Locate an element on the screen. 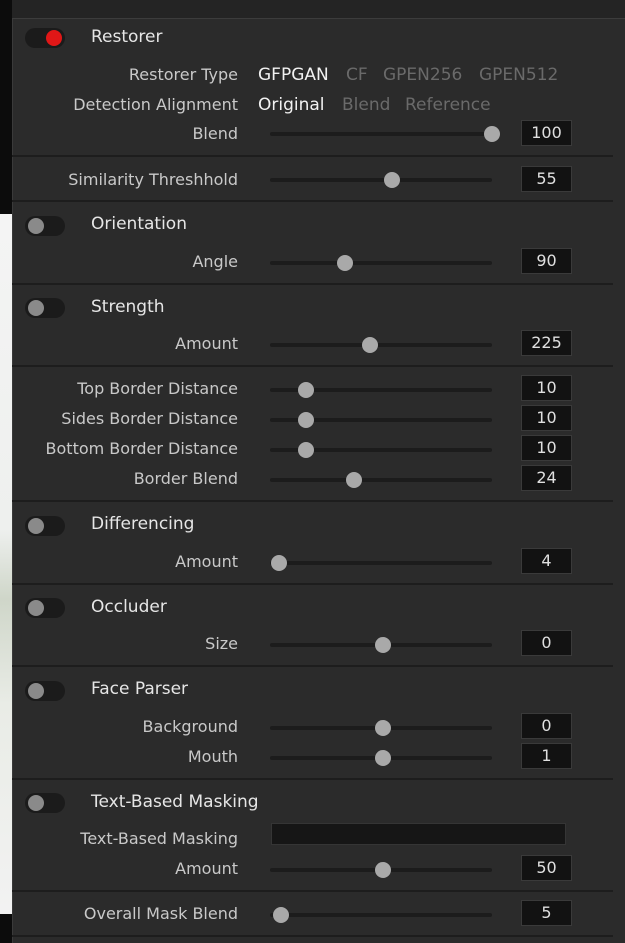  border-blend-label: Border Blend is located at coordinates (185, 478).